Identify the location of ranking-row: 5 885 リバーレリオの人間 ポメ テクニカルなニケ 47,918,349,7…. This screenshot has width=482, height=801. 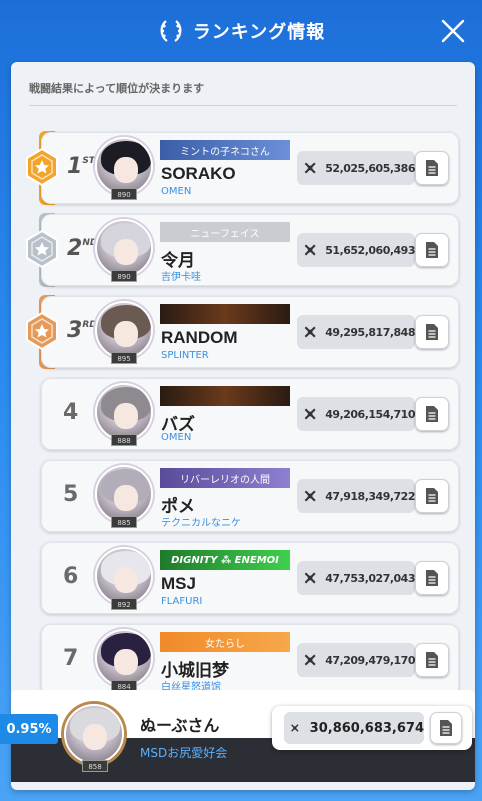
(250, 496).